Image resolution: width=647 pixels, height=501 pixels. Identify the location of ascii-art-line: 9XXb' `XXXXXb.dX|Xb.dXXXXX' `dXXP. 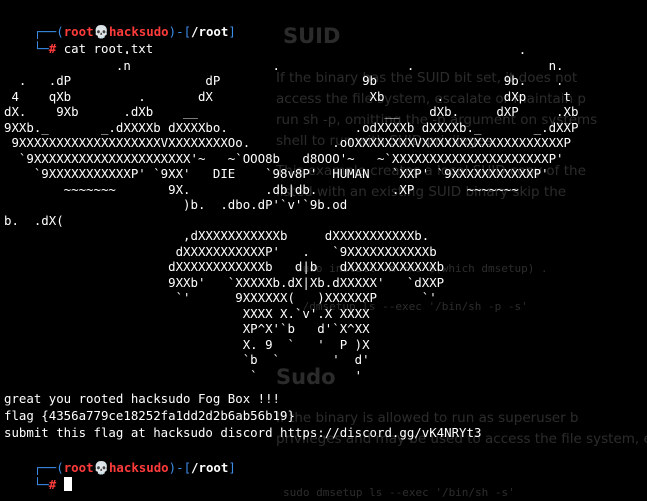
(224, 282).